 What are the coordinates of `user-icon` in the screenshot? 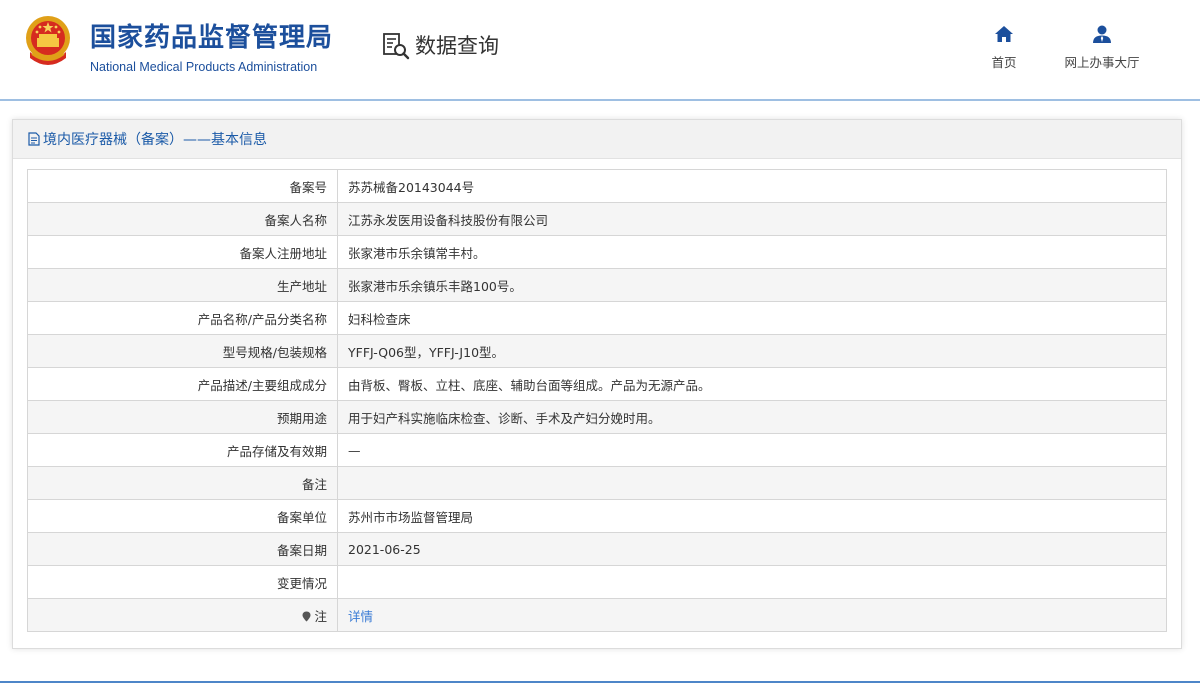 It's located at (1102, 34).